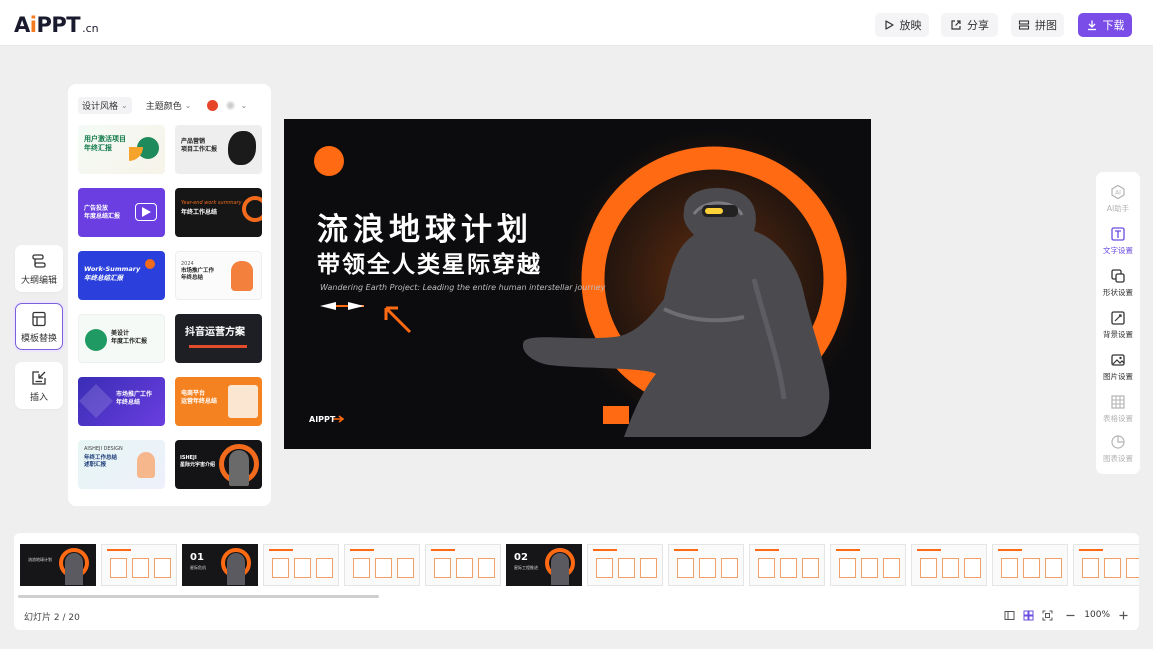 This screenshot has height=649, width=1153. I want to click on slide-title-line1: 流浪地球计划, so click(425, 226).